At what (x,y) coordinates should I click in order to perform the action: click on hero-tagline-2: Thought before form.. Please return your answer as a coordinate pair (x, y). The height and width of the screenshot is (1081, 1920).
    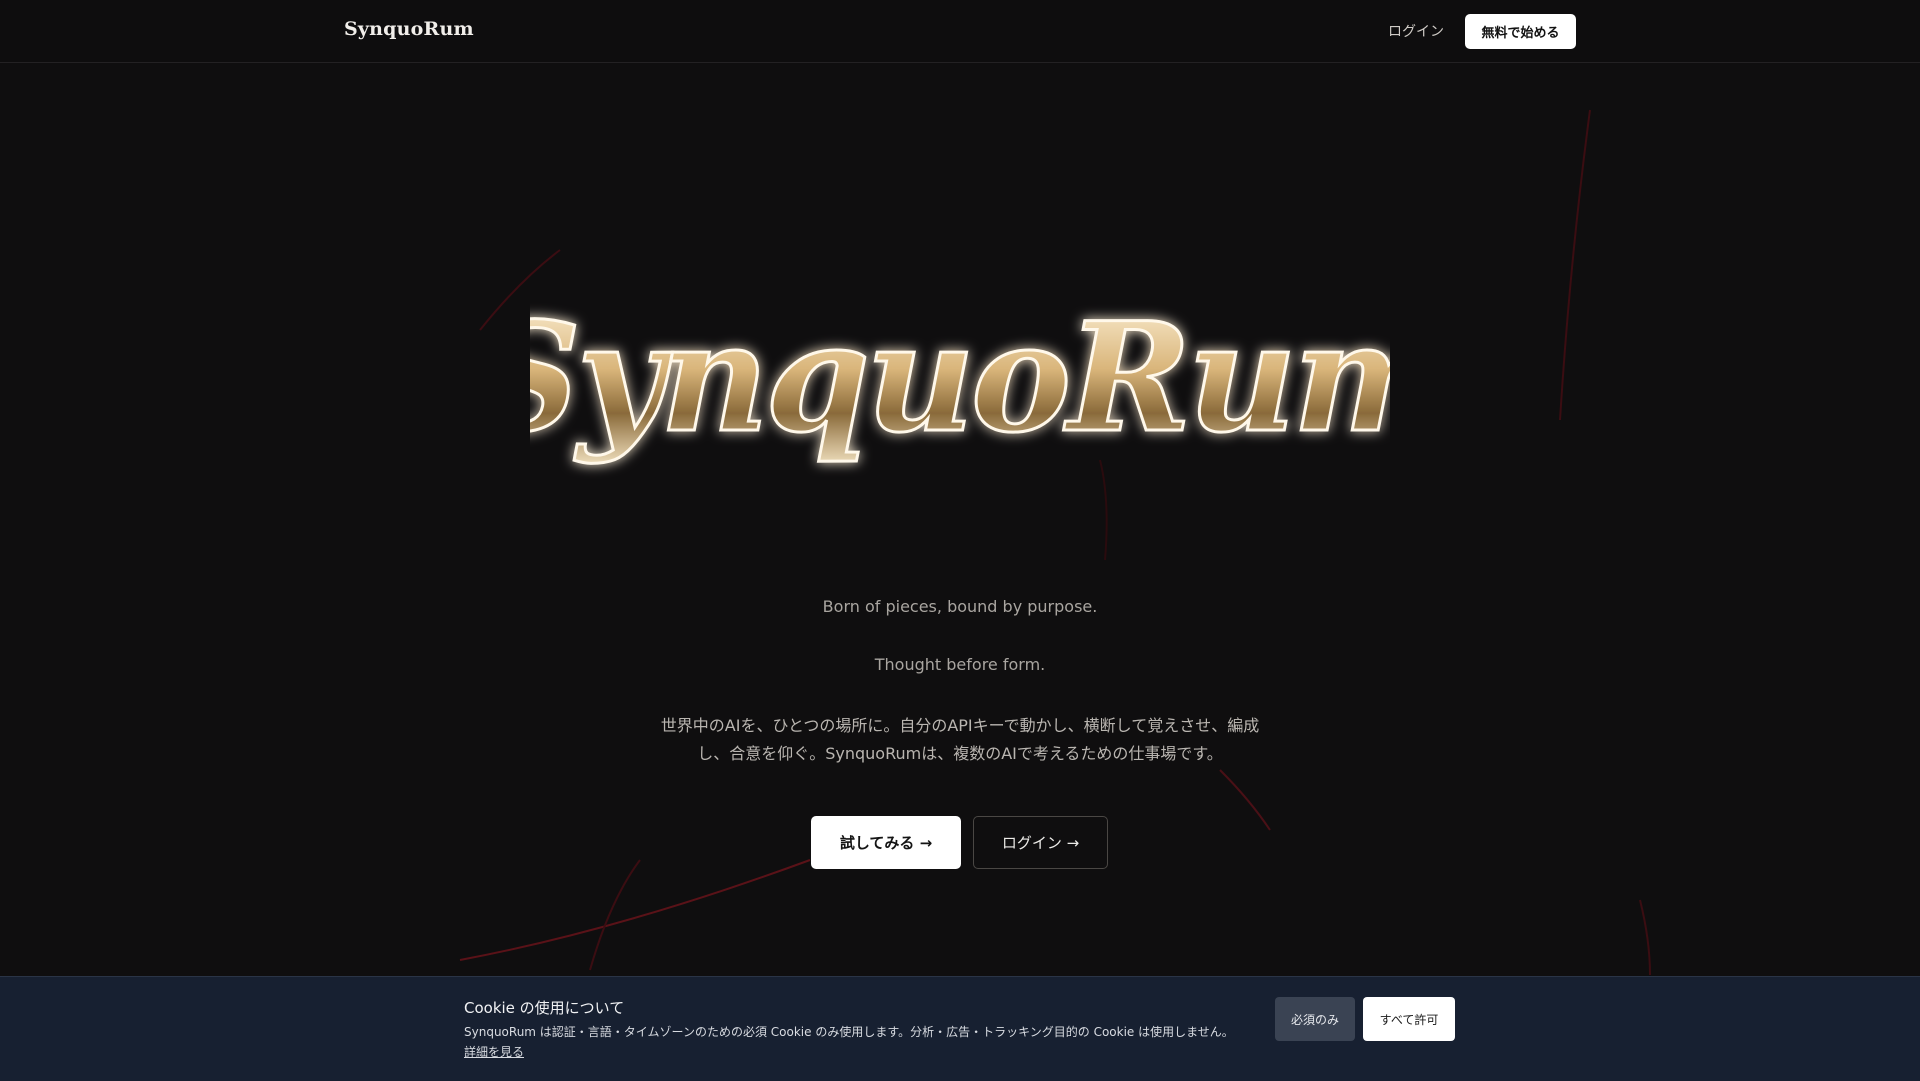
    Looking at the image, I should click on (960, 664).